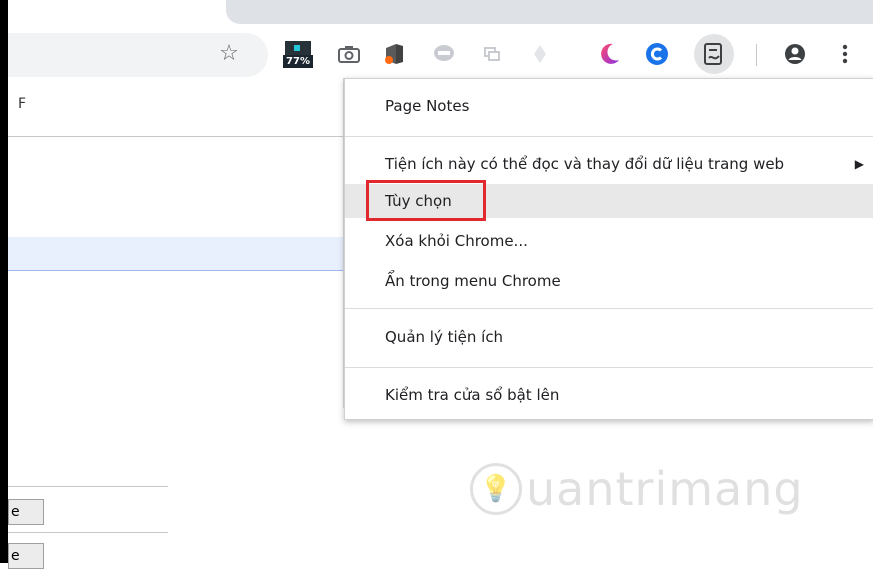 Image resolution: width=873 pixels, height=569 pixels. I want to click on extension-moon, so click(609, 54).